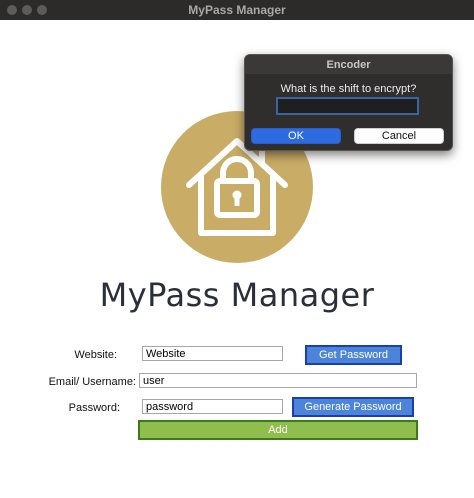 Image resolution: width=474 pixels, height=498 pixels. I want to click on minimize-window-button, so click(27, 10).